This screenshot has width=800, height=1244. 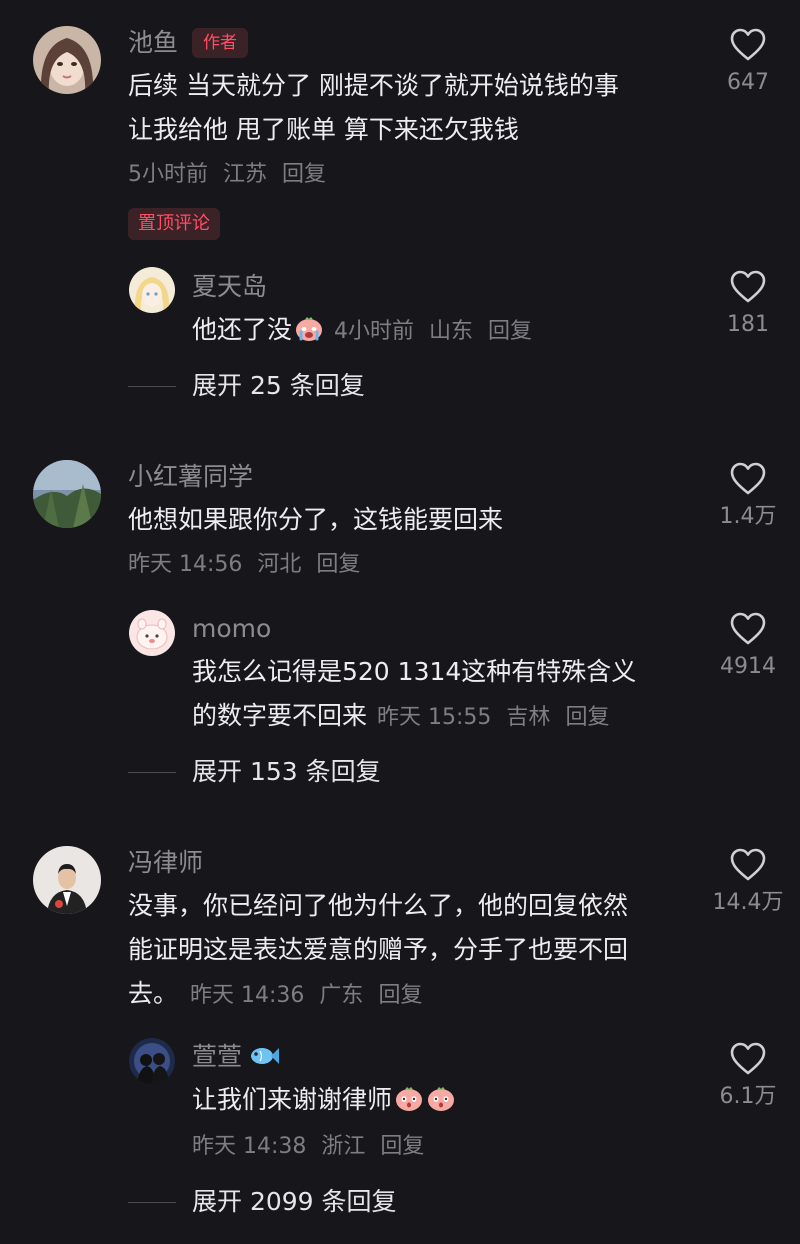 What do you see at coordinates (279, 564) in the screenshot?
I see `comment-location: 河北` at bounding box center [279, 564].